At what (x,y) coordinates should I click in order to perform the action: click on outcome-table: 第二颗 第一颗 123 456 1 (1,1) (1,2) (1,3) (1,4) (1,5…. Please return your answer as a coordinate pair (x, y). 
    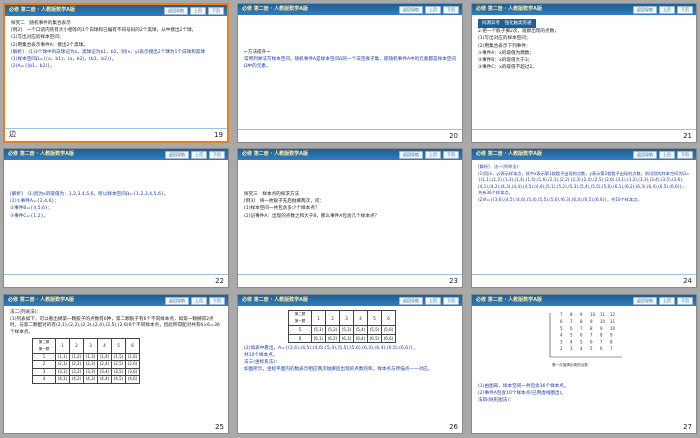
    Looking at the image, I should click on (86, 361).